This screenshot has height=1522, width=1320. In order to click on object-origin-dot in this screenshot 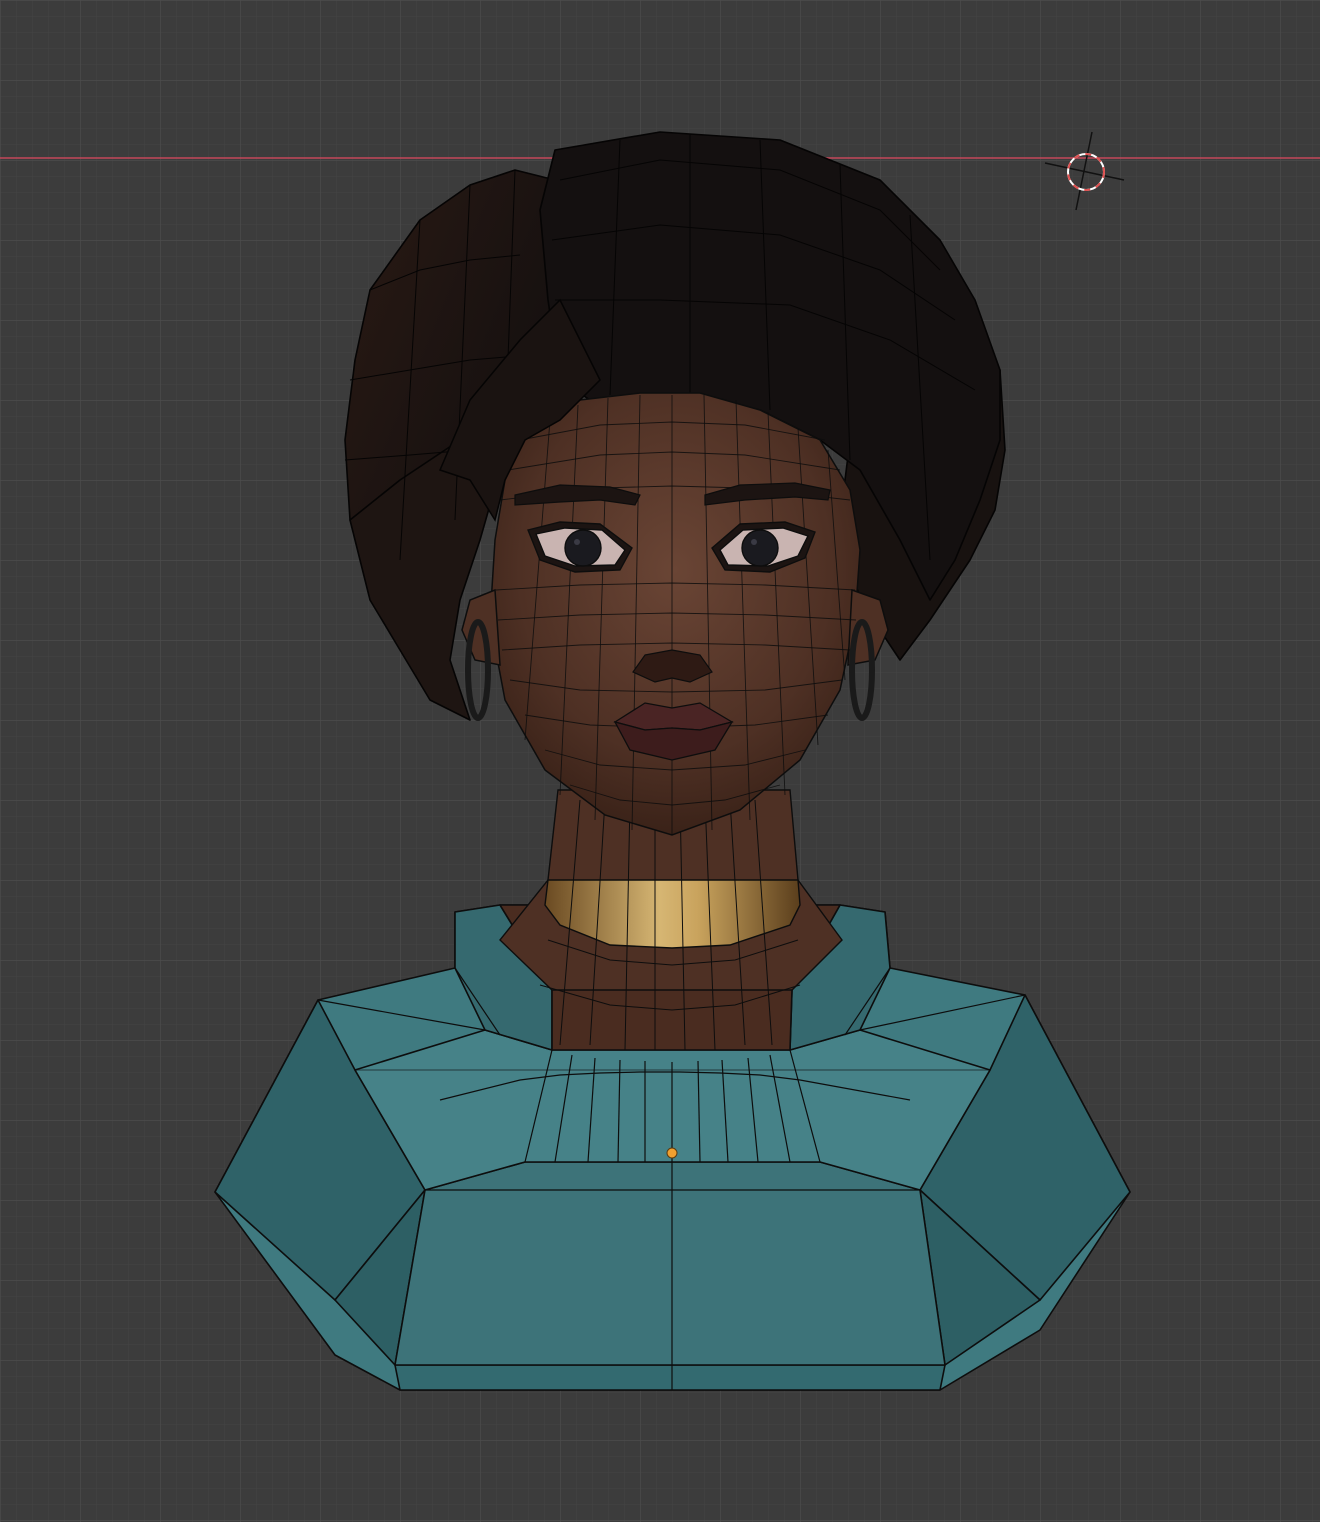, I will do `click(672, 1153)`.